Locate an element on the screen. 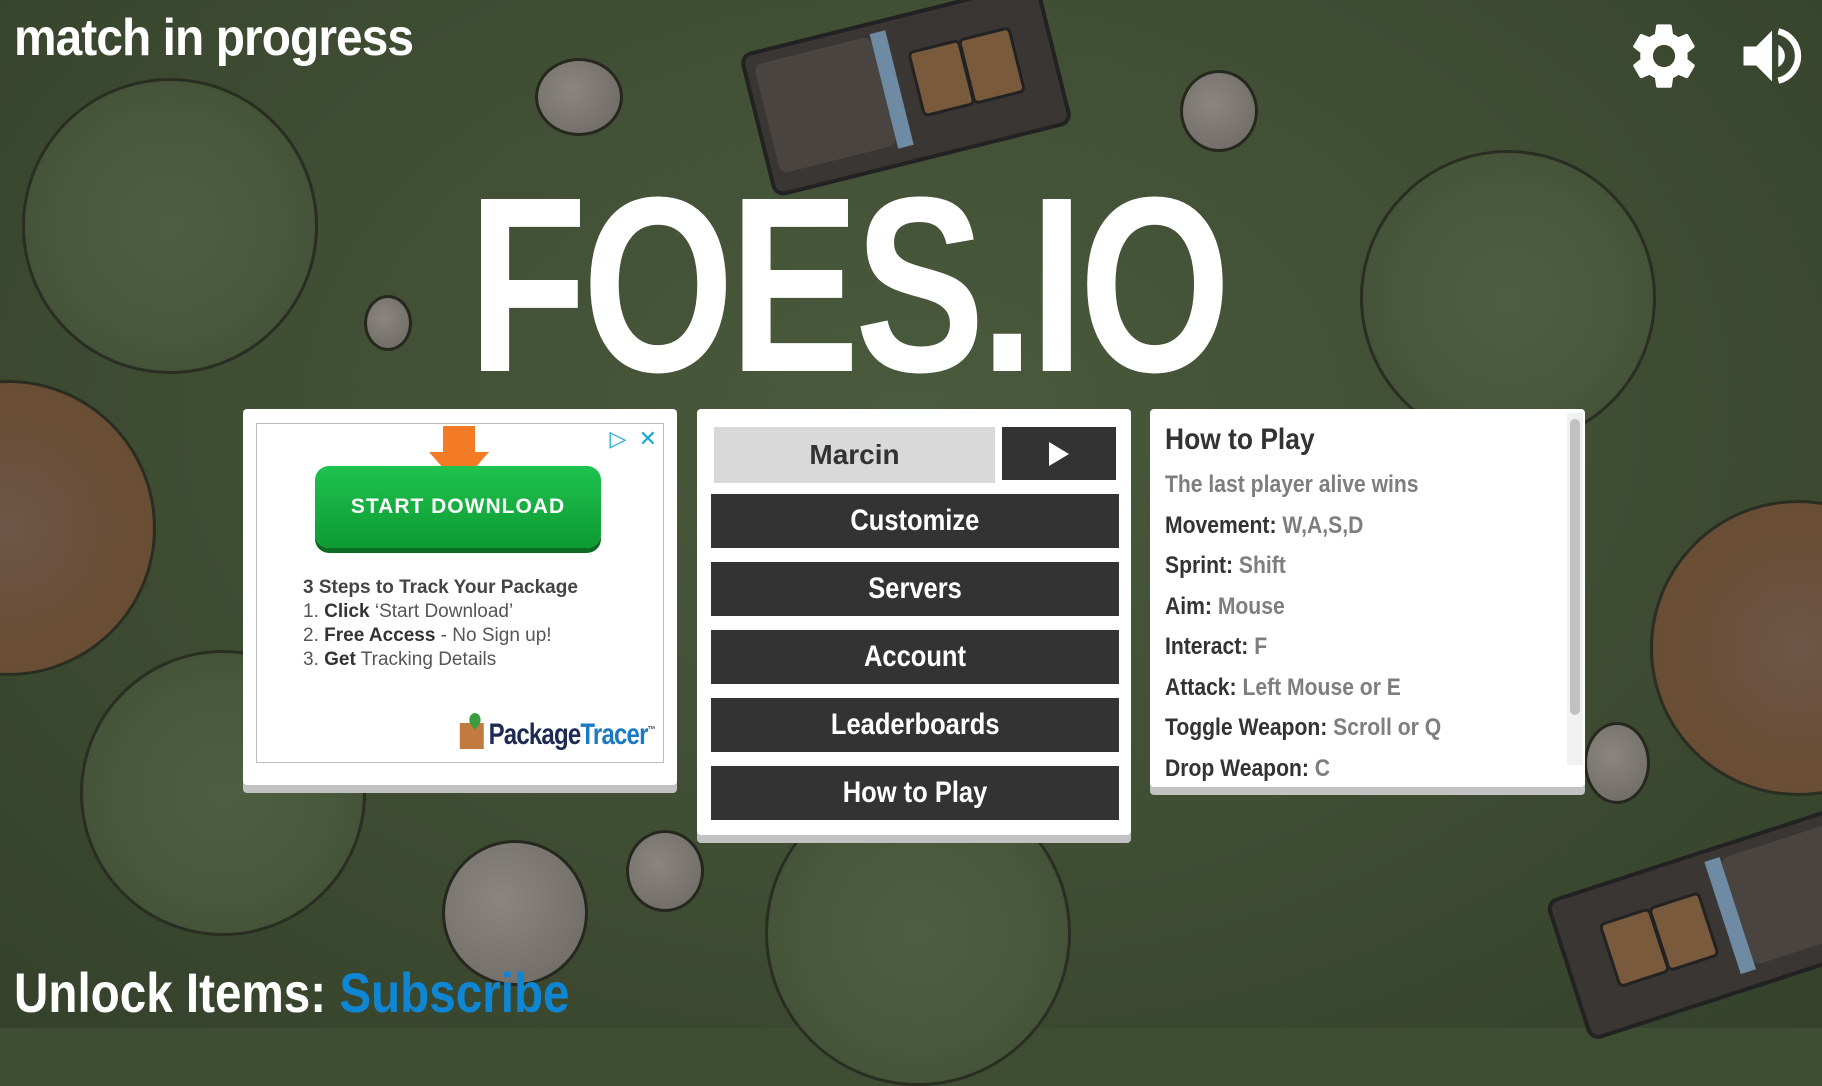  ad-step: 1. Click ‘Start Download’ is located at coordinates (408, 611).